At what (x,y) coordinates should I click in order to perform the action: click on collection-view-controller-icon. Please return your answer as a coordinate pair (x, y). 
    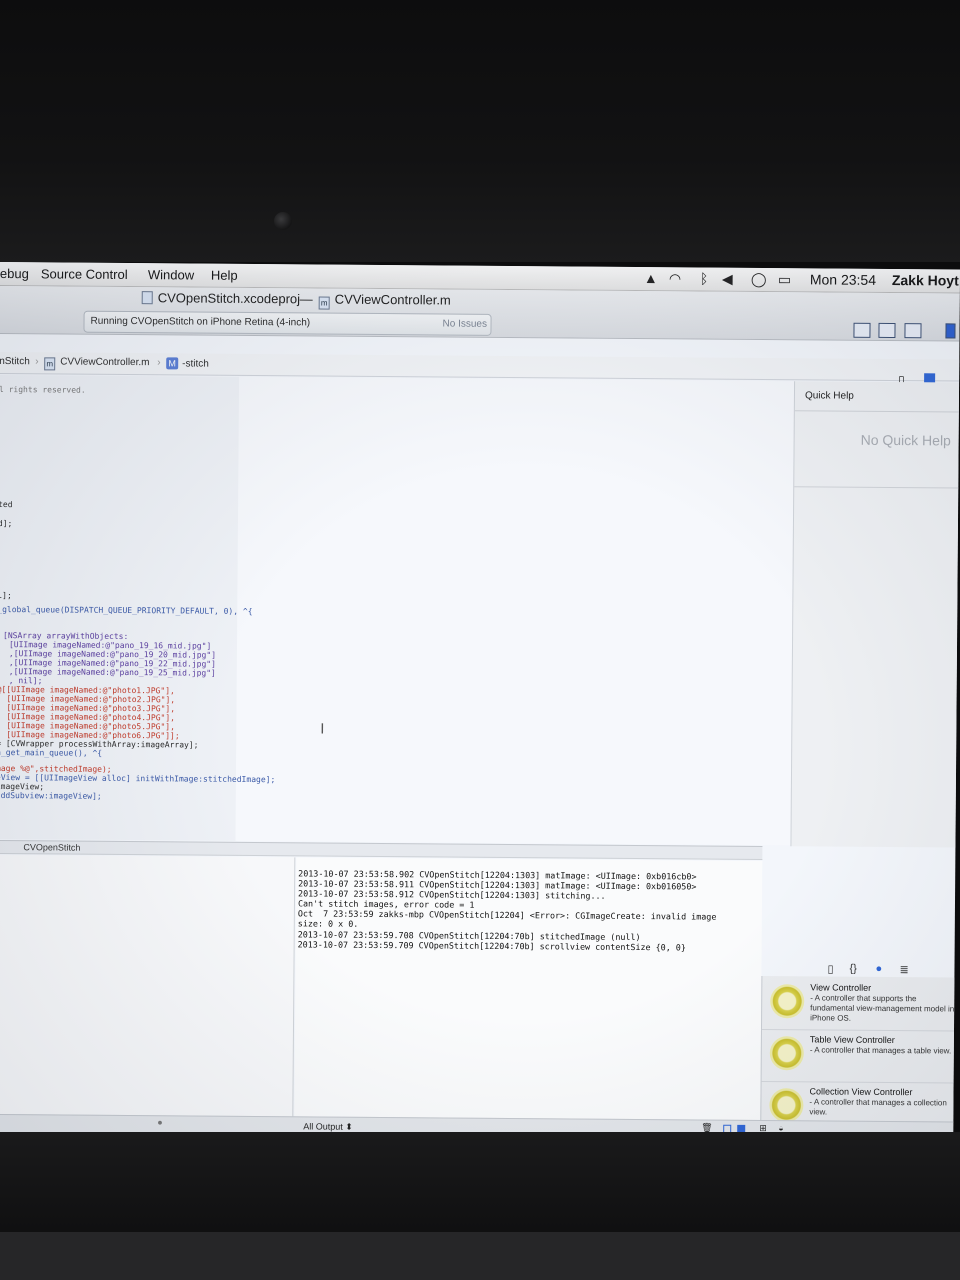
    Looking at the image, I should click on (786, 1105).